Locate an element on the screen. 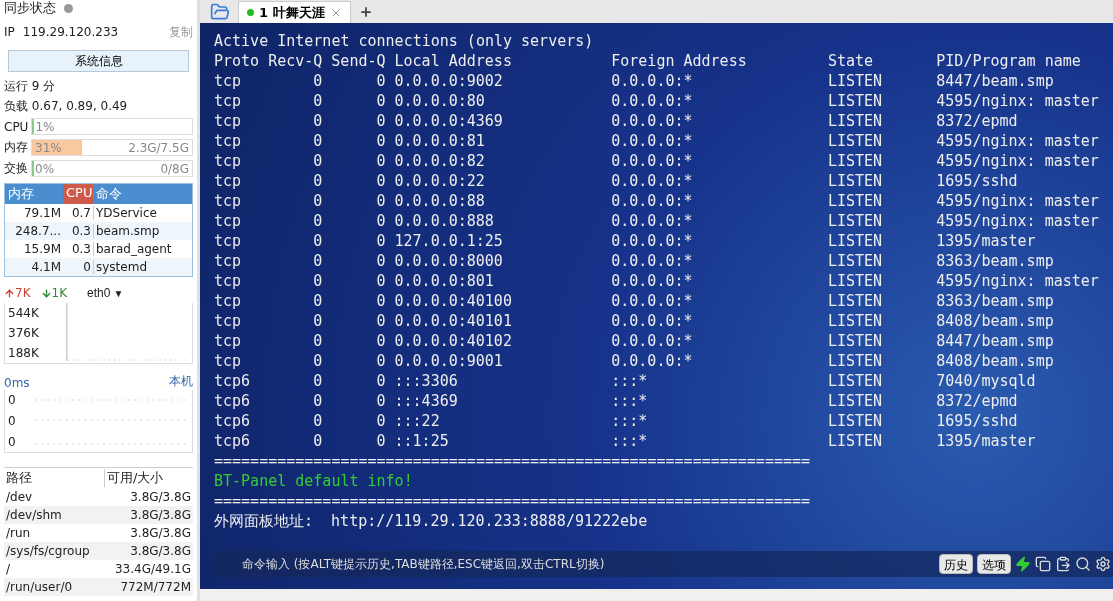 The width and height of the screenshot is (1113, 601). table-cell-text: 0.7 is located at coordinates (81, 213).